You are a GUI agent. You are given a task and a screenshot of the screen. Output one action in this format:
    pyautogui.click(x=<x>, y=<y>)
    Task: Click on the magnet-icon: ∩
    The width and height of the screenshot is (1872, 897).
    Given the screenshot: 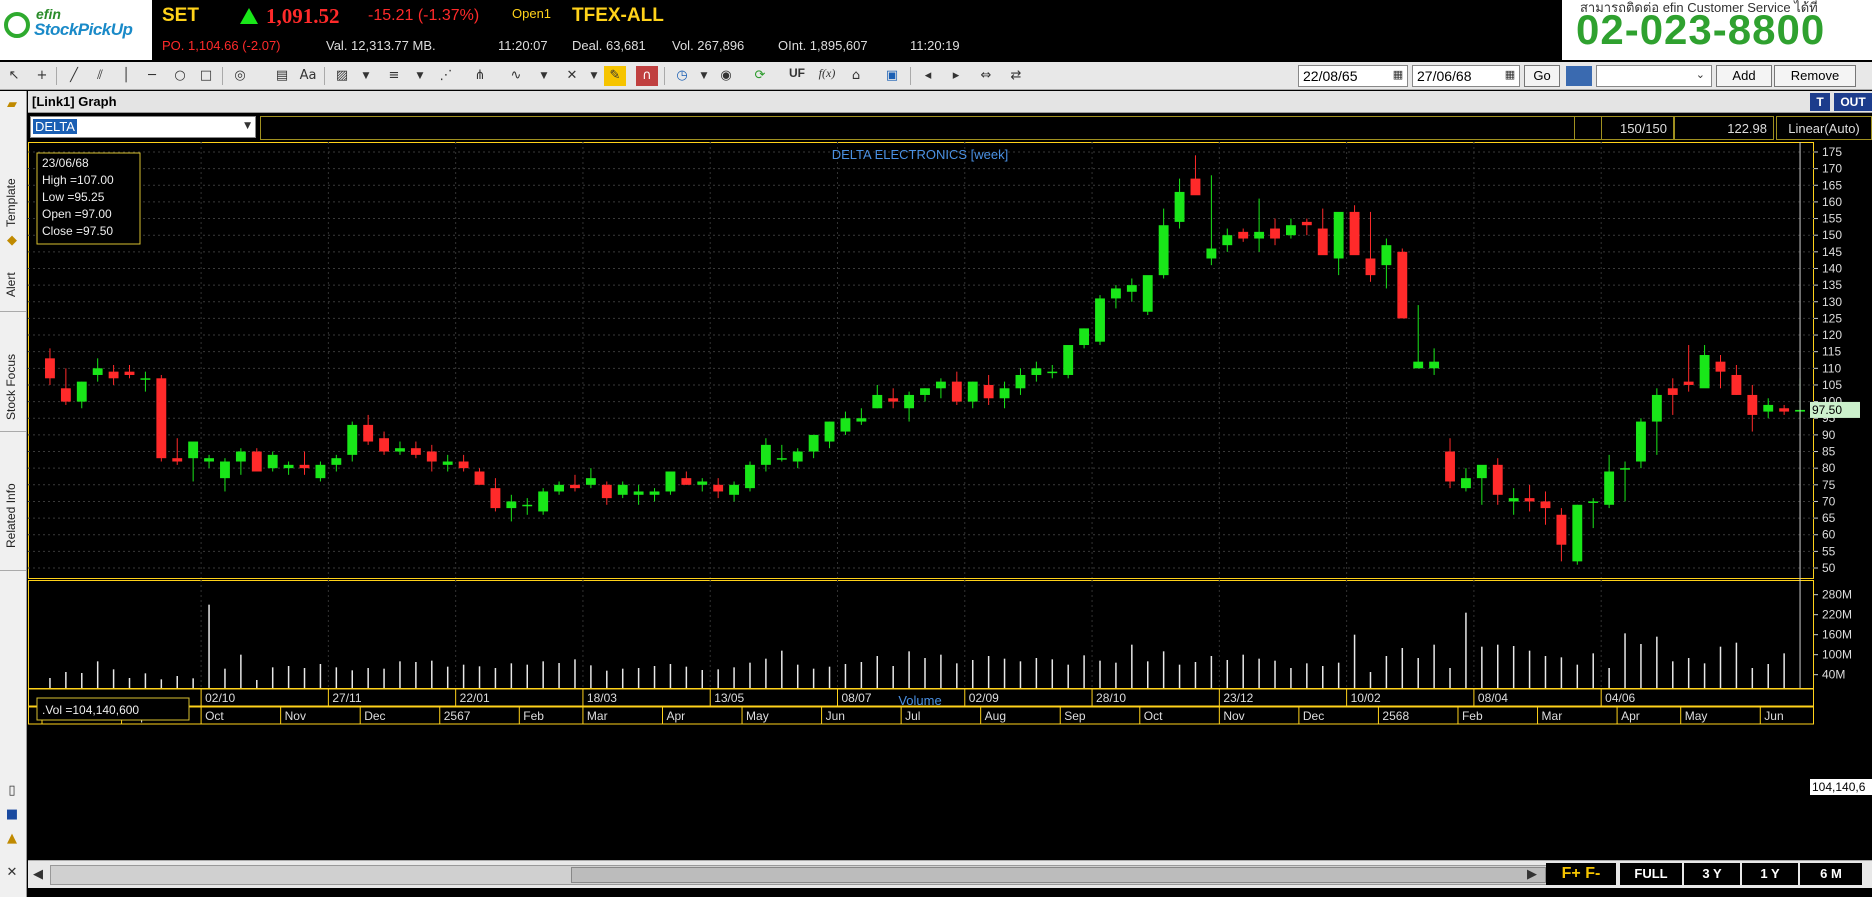 What is the action you would take?
    pyautogui.click(x=647, y=76)
    